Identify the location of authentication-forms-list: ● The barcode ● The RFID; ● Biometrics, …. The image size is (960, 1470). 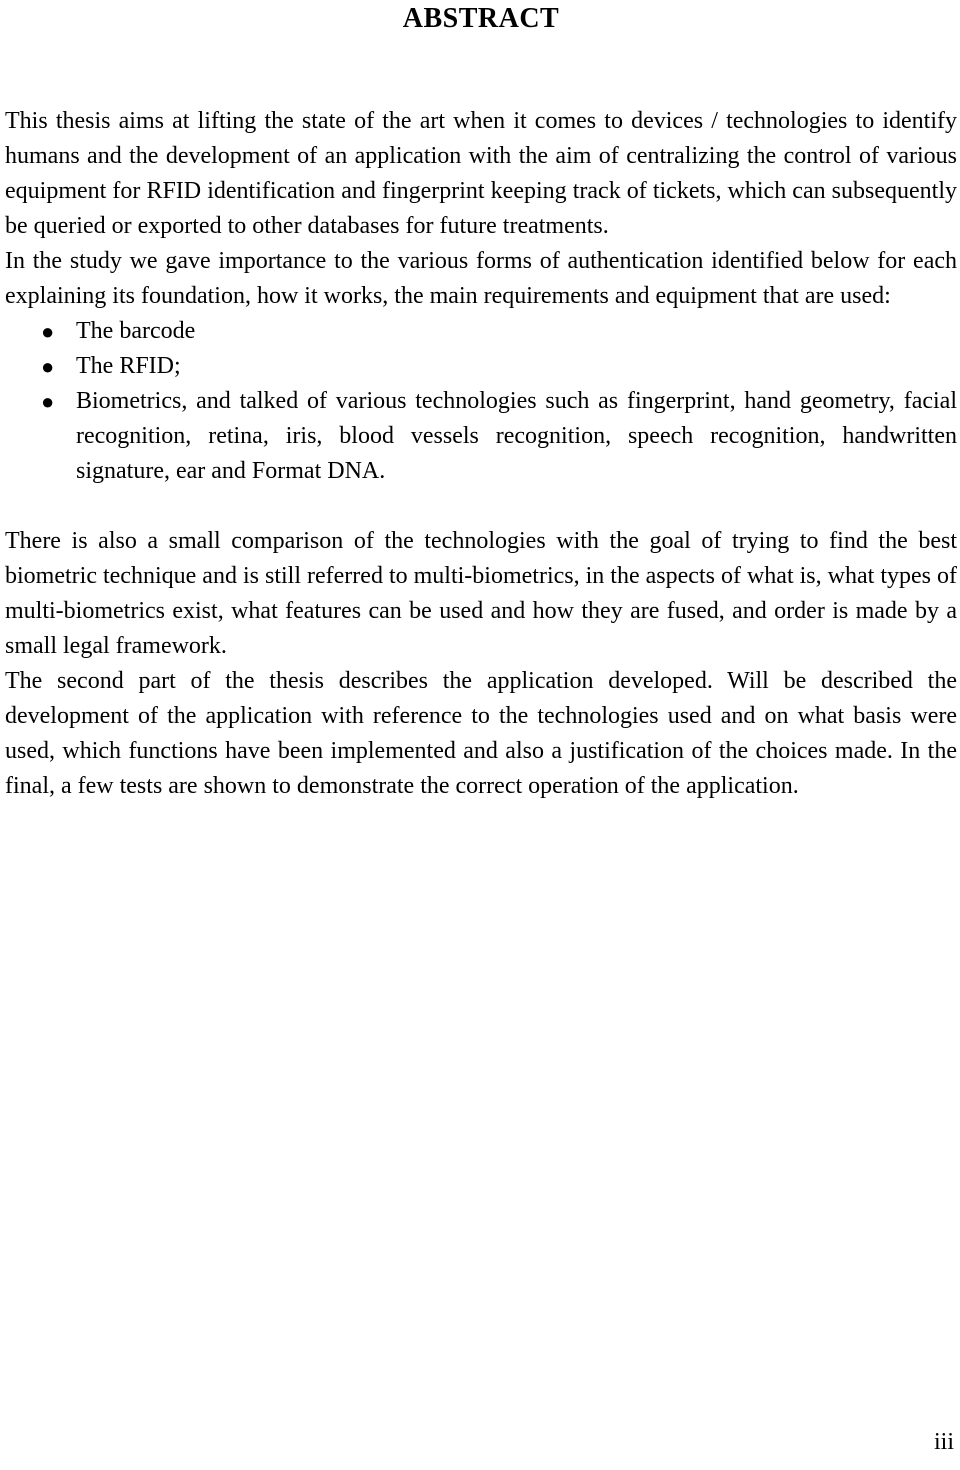
(481, 401).